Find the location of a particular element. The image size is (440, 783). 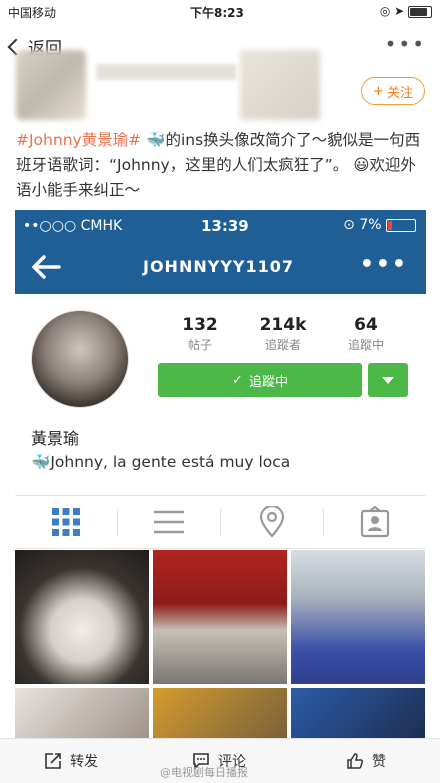

like-button: 赞 is located at coordinates (366, 761).